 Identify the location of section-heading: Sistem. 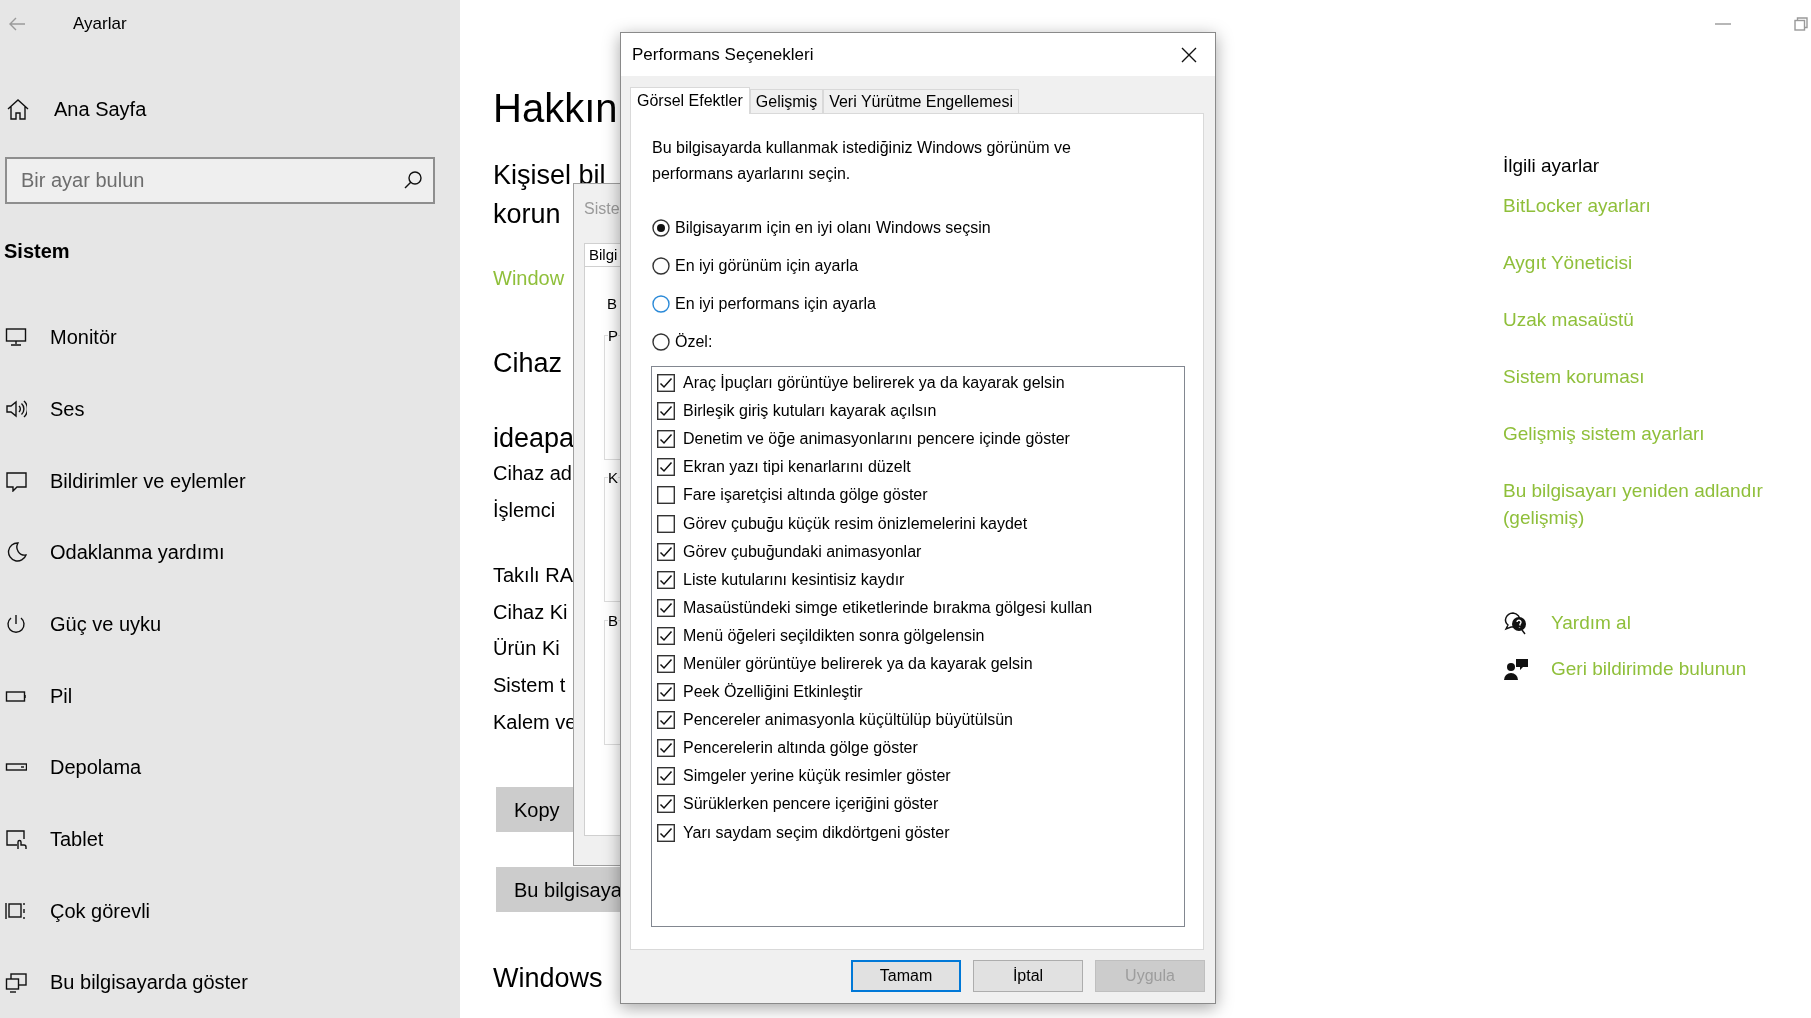
(37, 251).